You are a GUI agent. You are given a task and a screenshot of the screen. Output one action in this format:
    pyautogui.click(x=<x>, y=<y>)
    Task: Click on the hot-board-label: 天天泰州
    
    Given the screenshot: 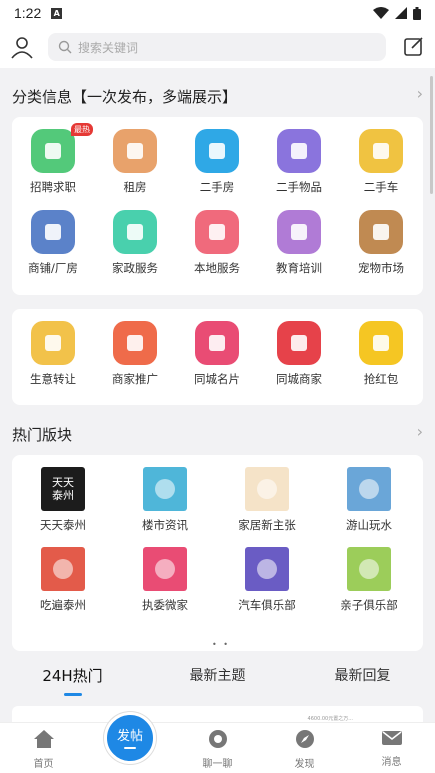 What is the action you would take?
    pyautogui.click(x=63, y=525)
    